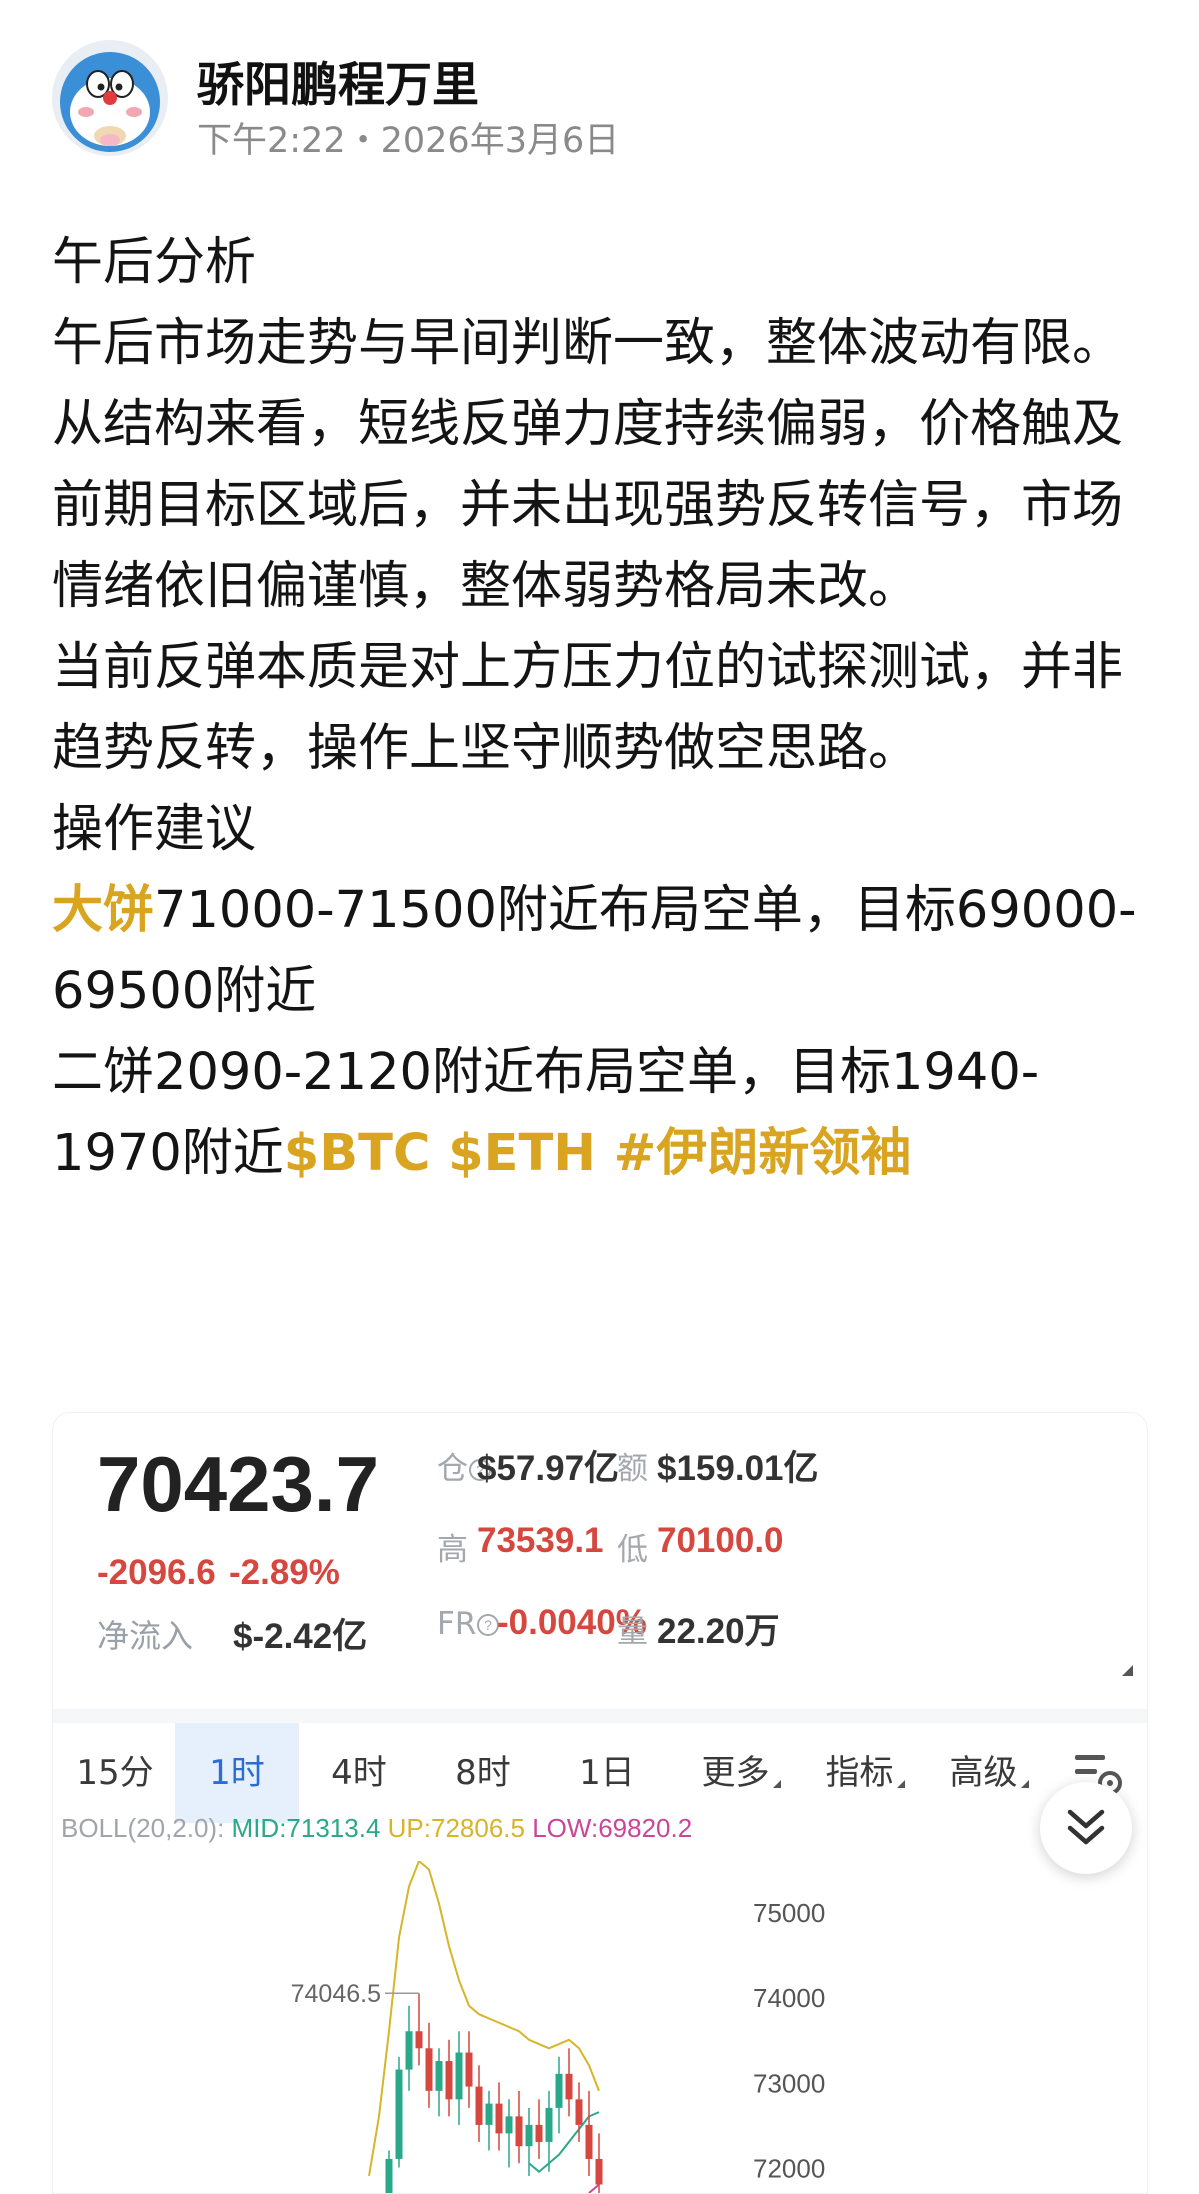  I want to click on volume-label: 量, so click(632, 1632).